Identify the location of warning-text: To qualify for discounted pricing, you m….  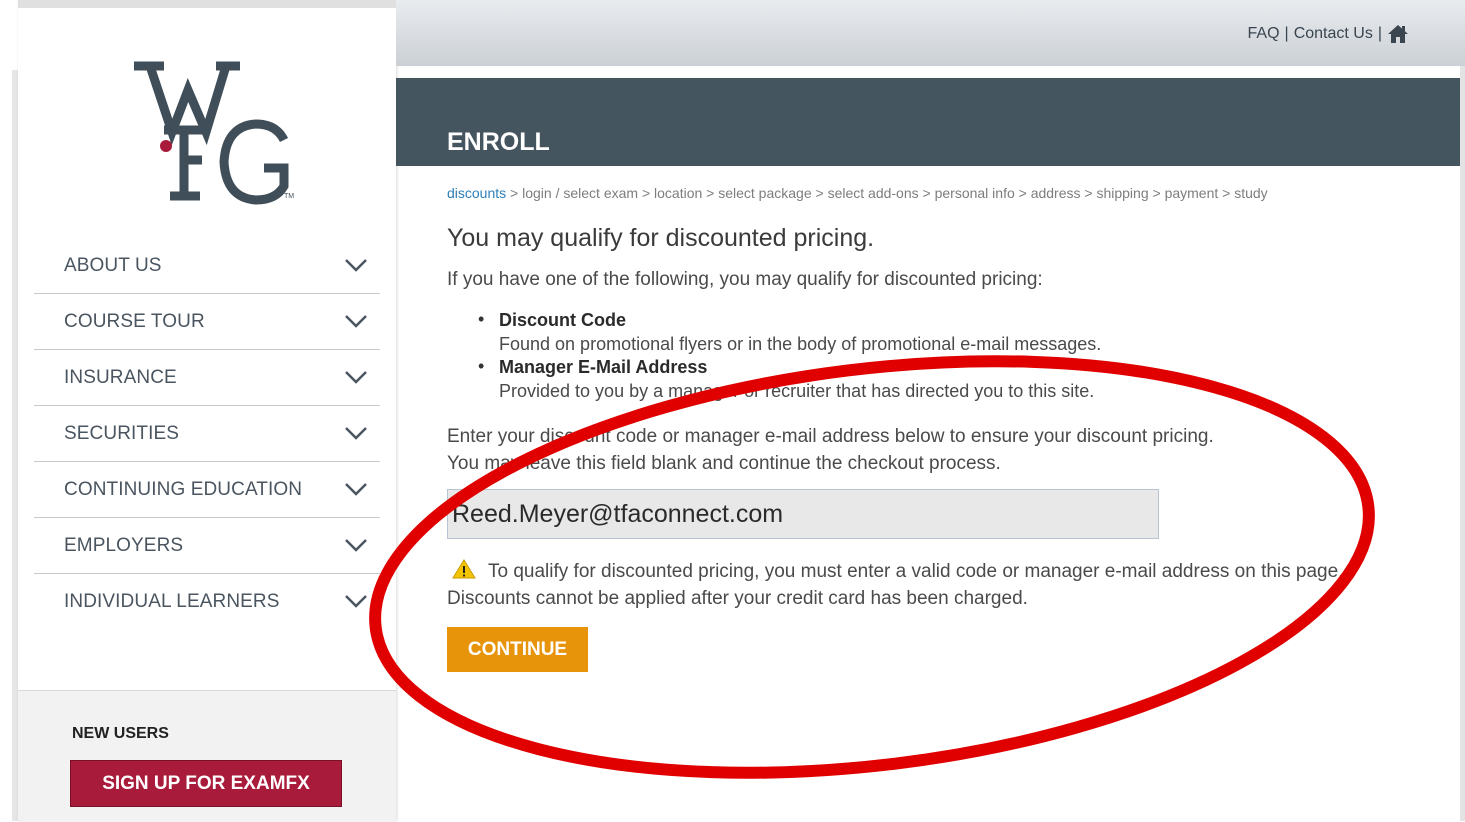
(895, 585).